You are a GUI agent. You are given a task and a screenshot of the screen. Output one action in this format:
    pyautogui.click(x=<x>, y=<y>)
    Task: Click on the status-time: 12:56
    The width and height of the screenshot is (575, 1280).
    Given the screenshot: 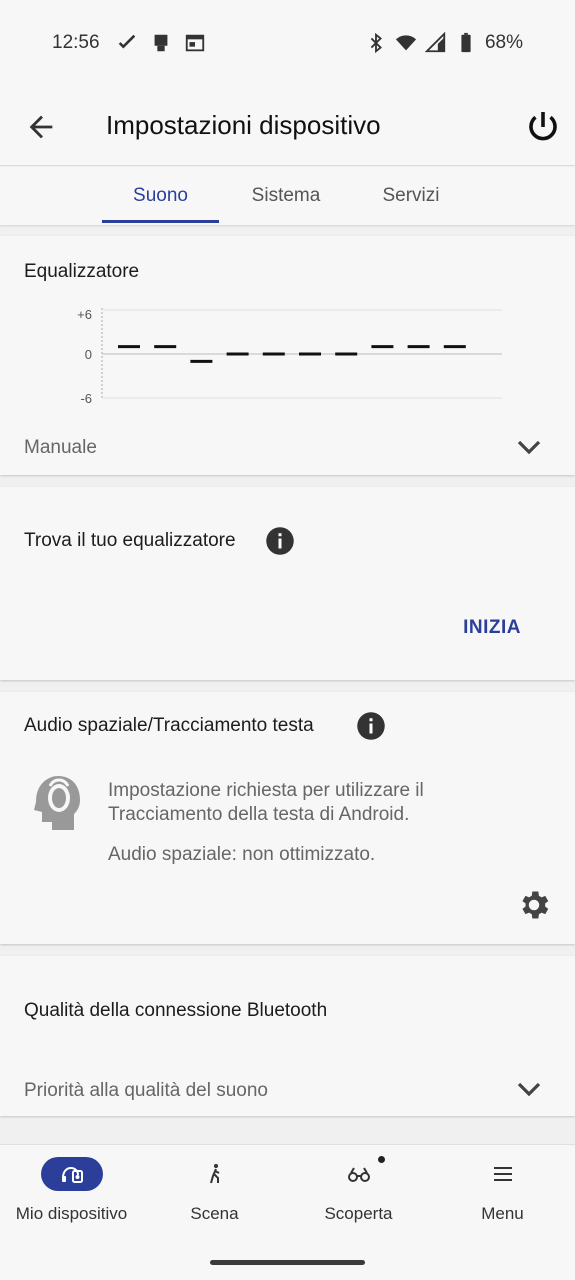 What is the action you would take?
    pyautogui.click(x=76, y=42)
    